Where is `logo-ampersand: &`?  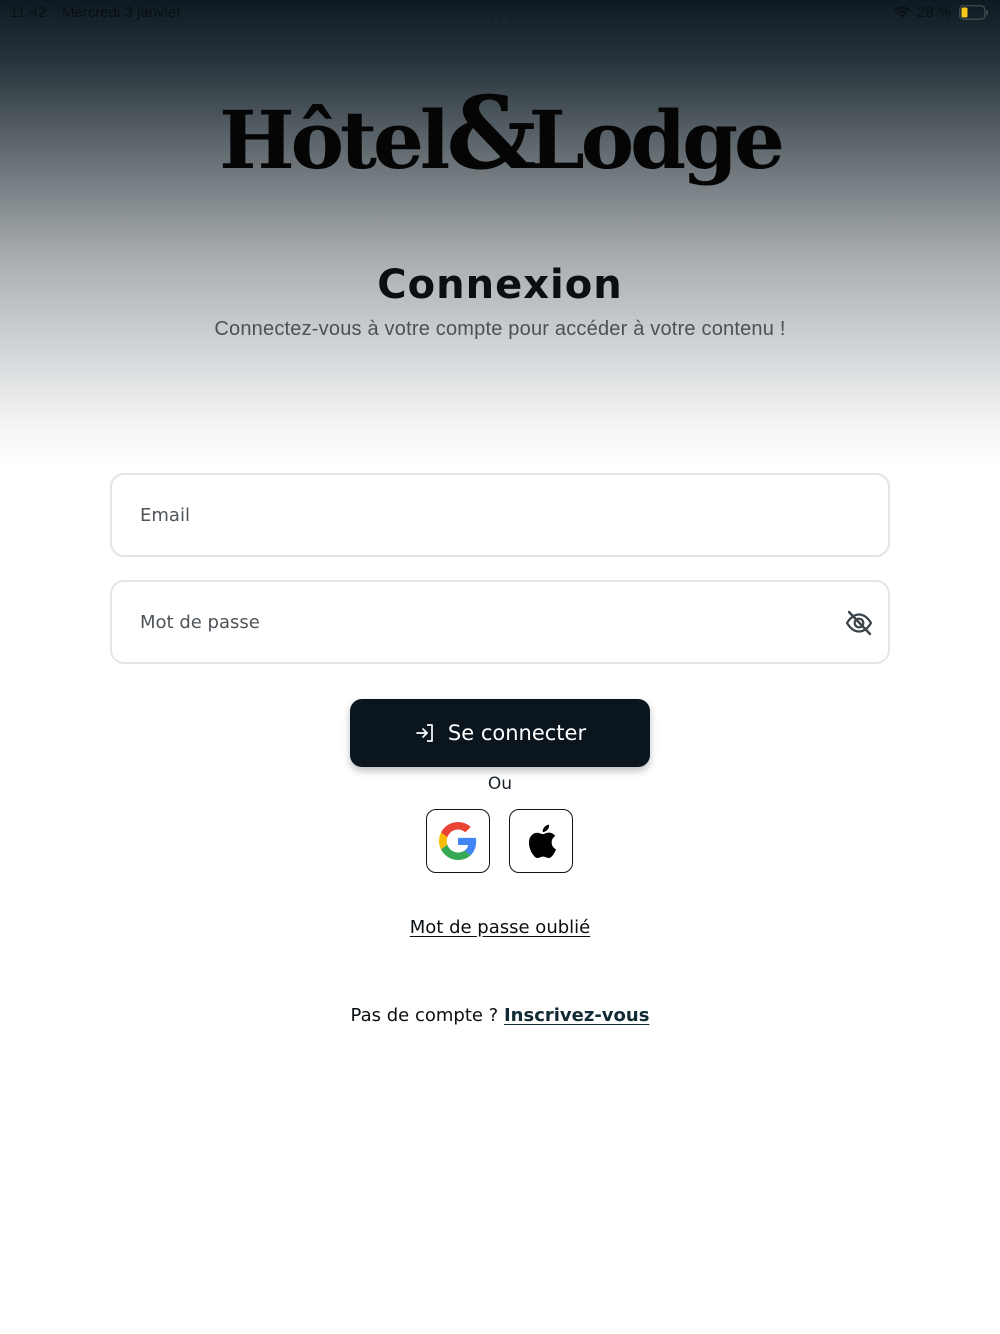 logo-ampersand: & is located at coordinates (491, 133).